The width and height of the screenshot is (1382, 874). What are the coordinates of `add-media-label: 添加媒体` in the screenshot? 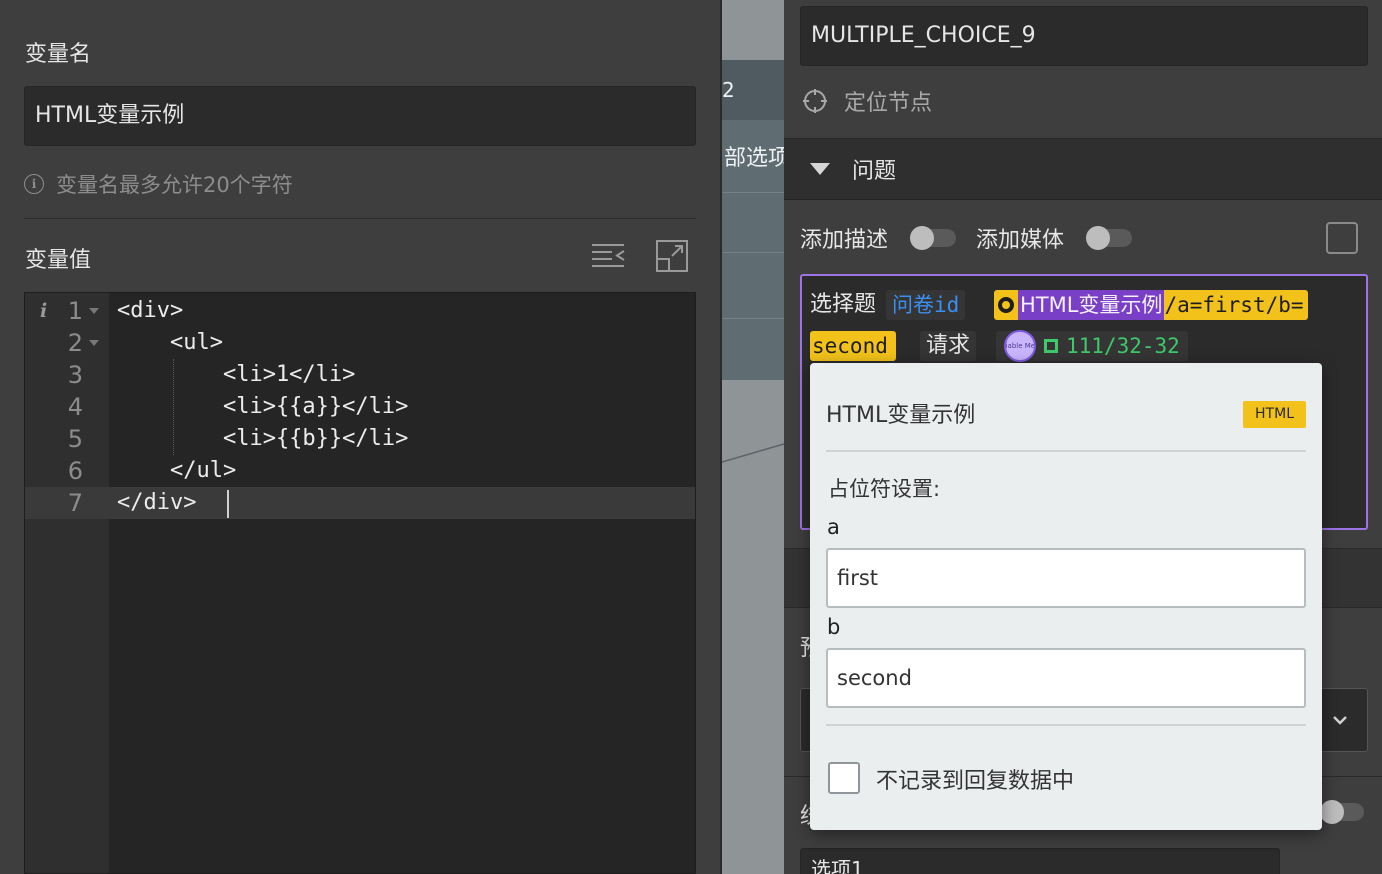 It's located at (1020, 240).